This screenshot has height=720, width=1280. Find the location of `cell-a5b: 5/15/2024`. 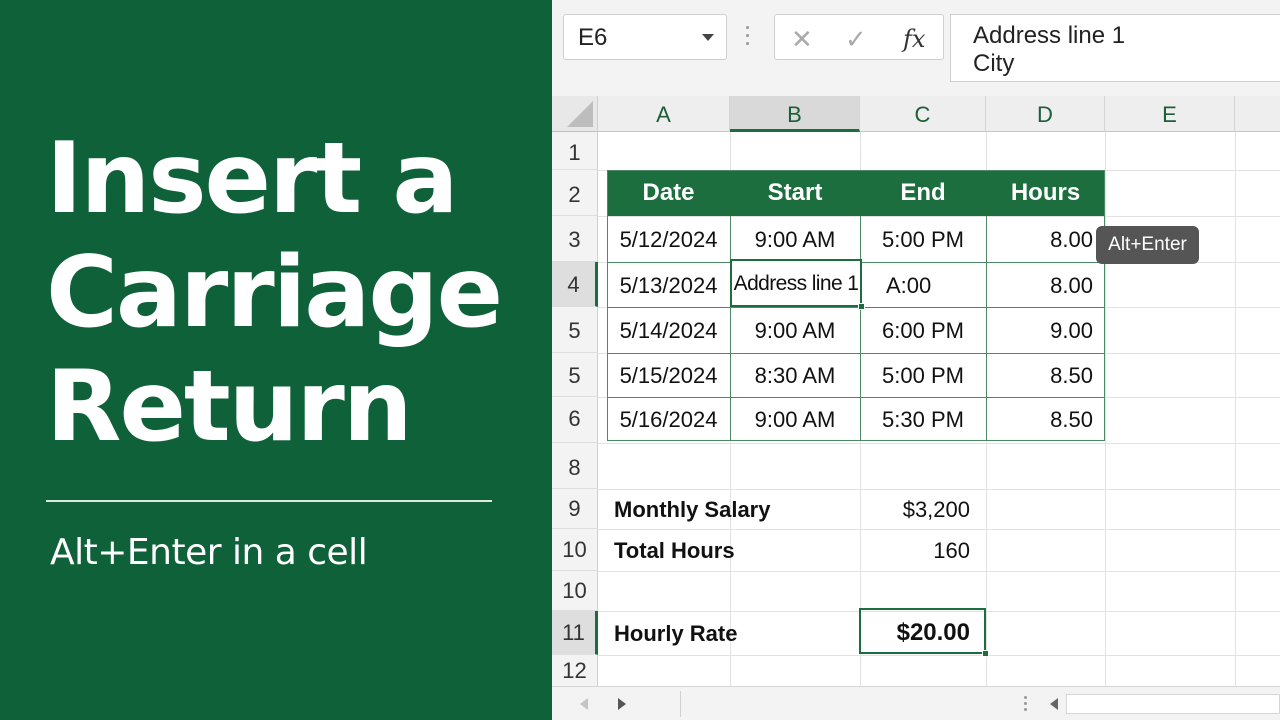

cell-a5b: 5/15/2024 is located at coordinates (668, 376).